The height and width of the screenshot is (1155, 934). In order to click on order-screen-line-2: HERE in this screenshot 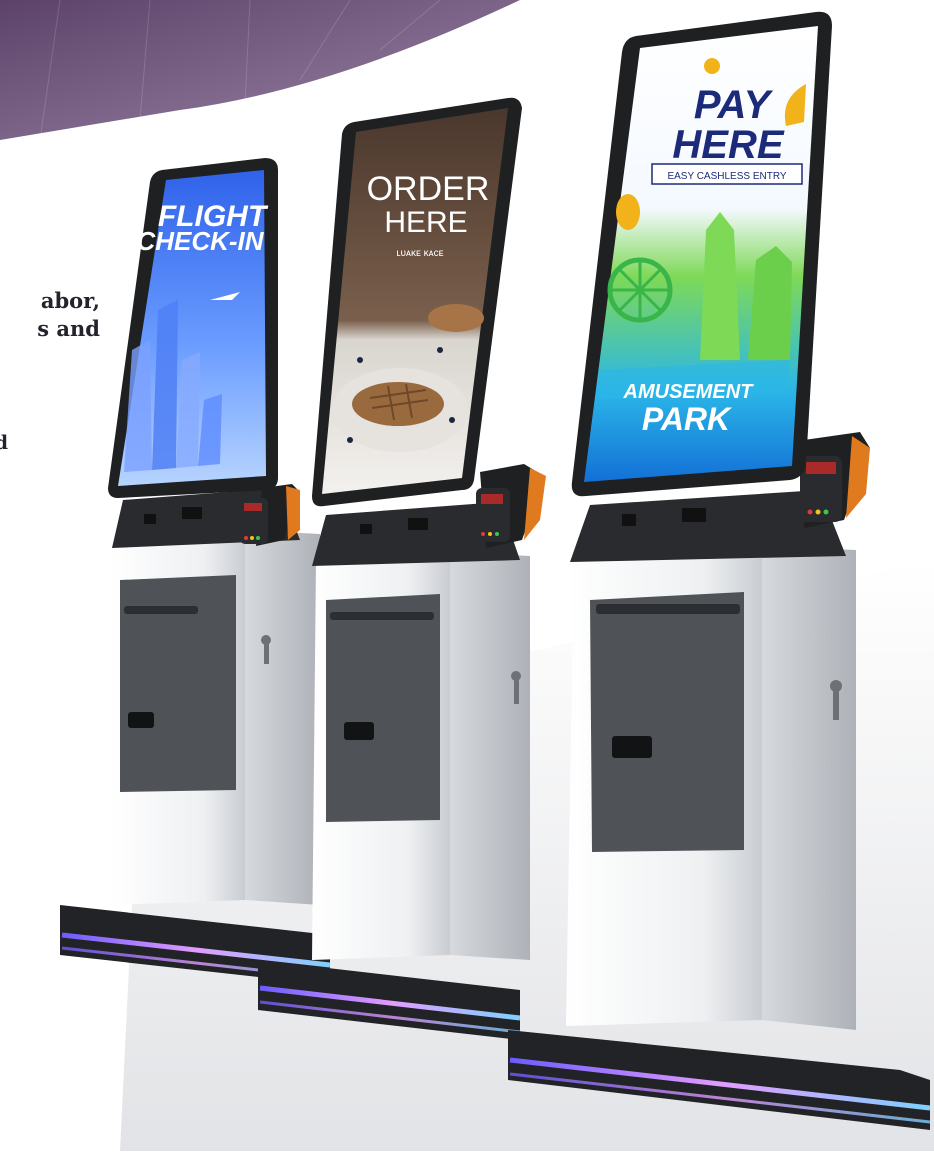, I will do `click(425, 222)`.